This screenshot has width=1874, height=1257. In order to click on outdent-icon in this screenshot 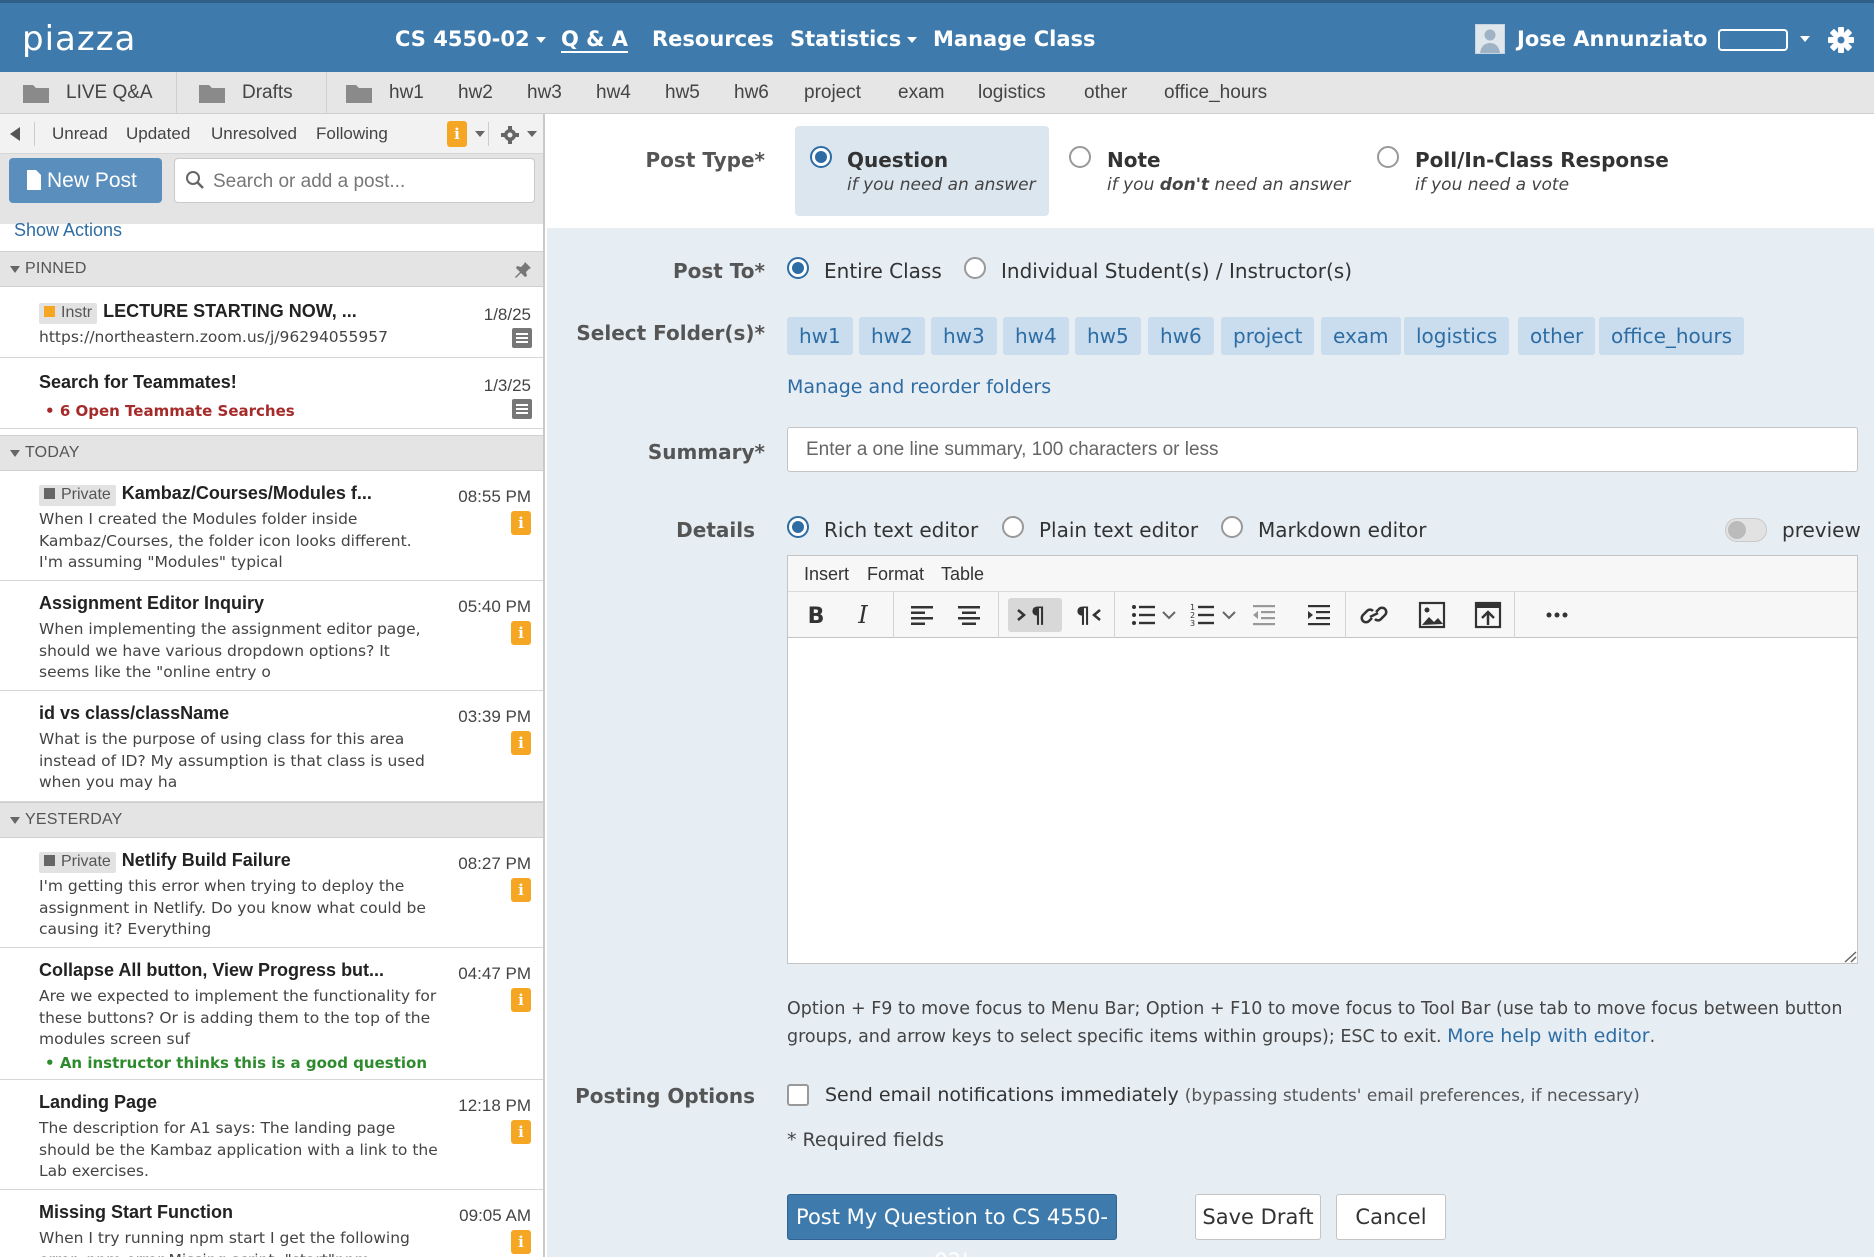, I will do `click(1264, 615)`.